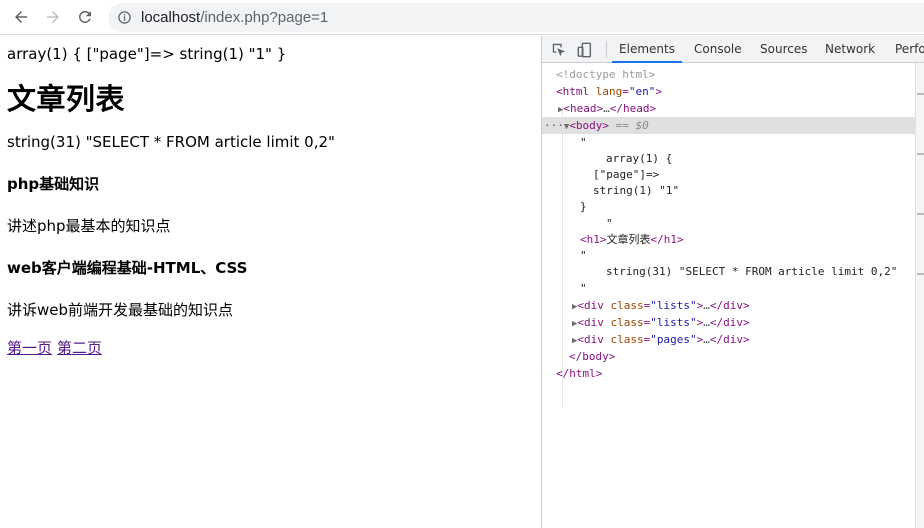 This screenshot has height=528, width=924. I want to click on page-link-first: 第一页, so click(29, 348).